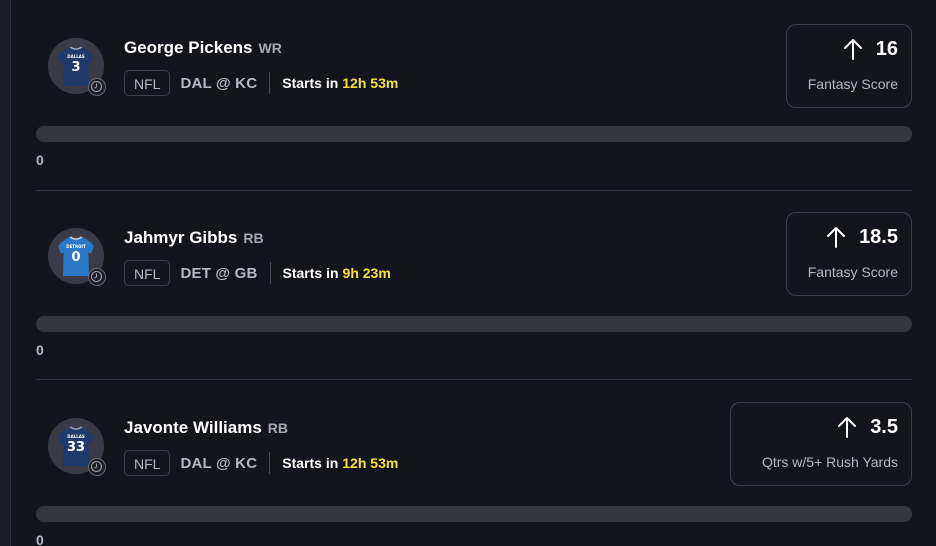 The width and height of the screenshot is (936, 546). What do you see at coordinates (829, 462) in the screenshot?
I see `stat-label: Qtrs w/5+ Rush Yards` at bounding box center [829, 462].